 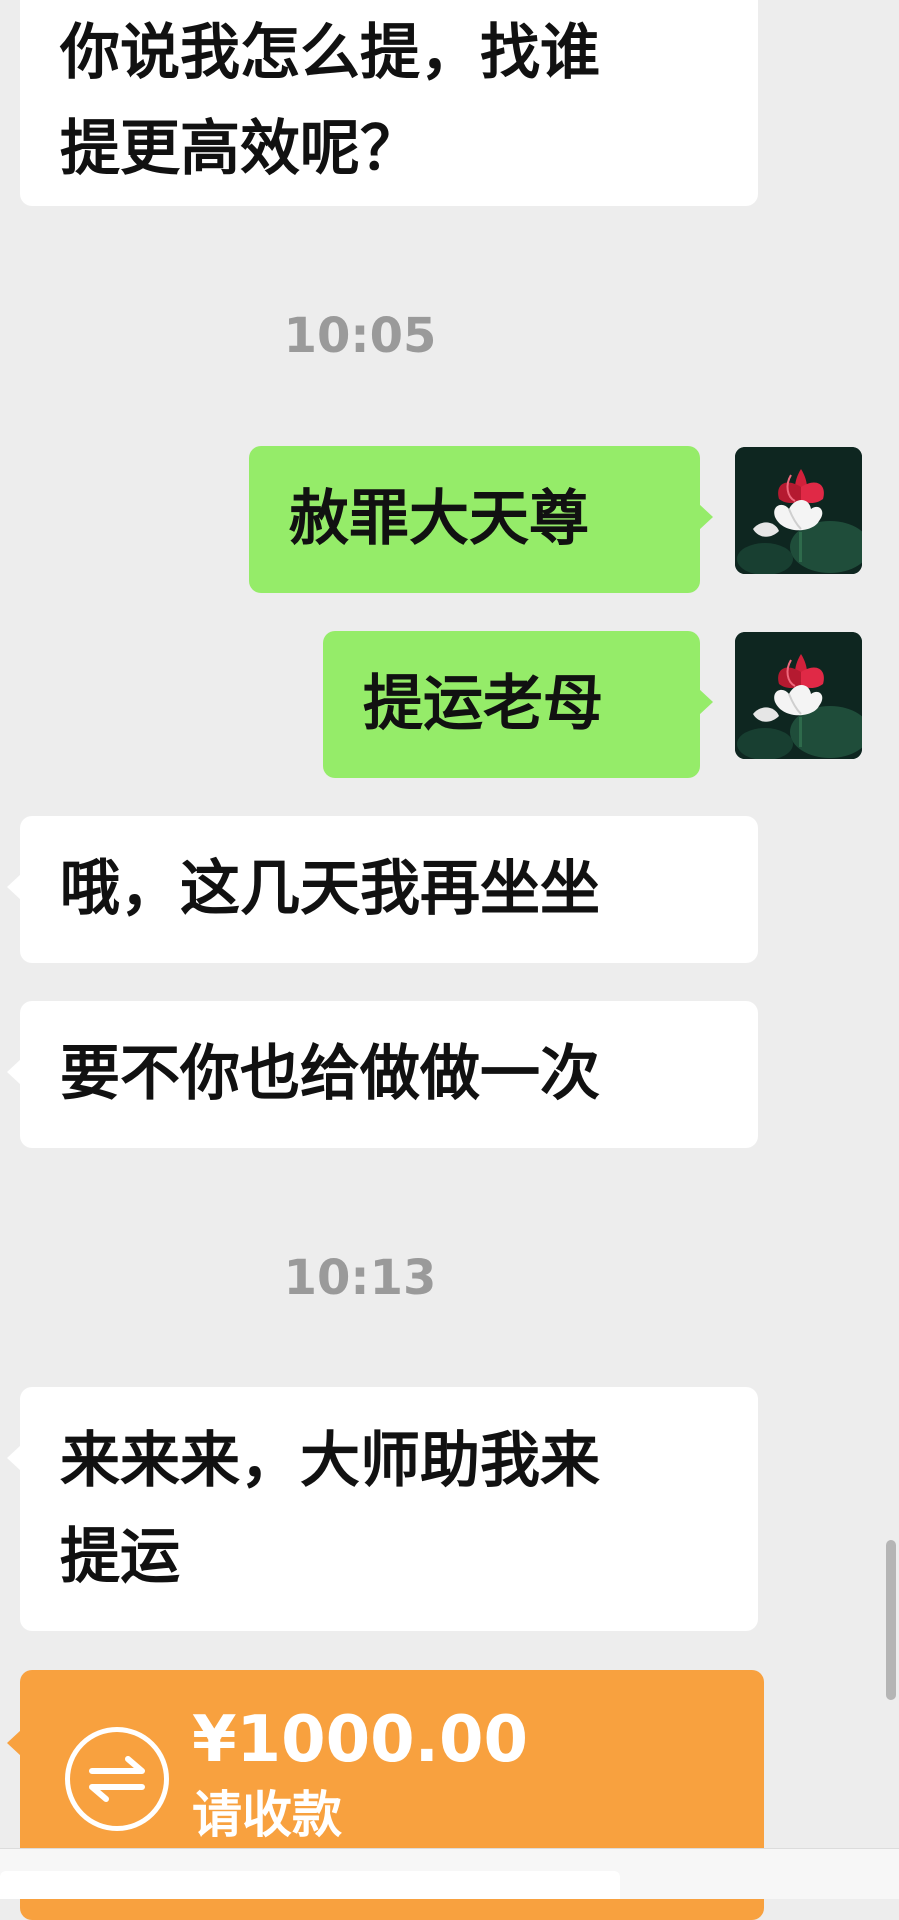 I want to click on outgoing-message-bubble: 提运老母, so click(x=518, y=704).